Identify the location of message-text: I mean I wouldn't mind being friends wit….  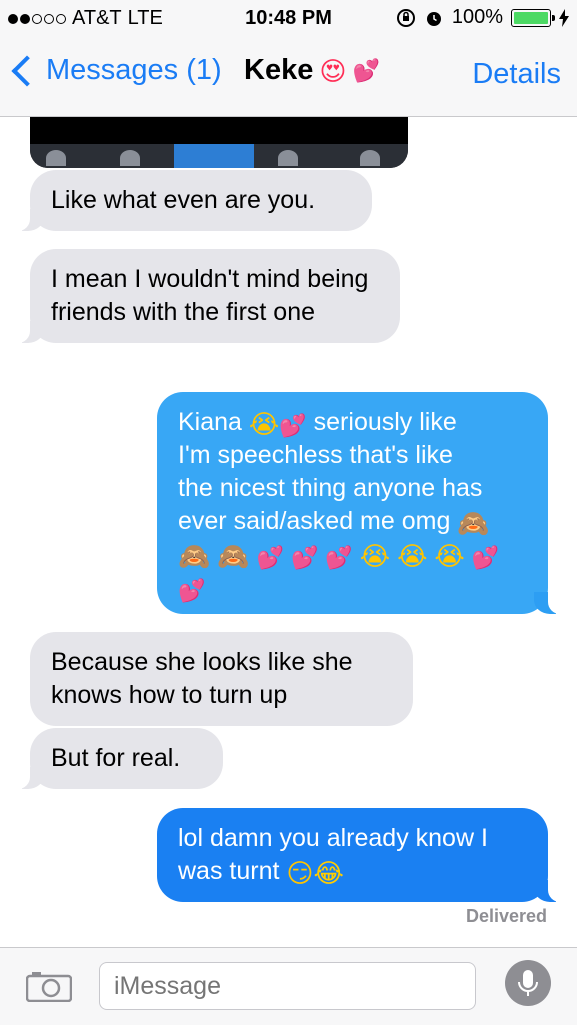
(210, 295).